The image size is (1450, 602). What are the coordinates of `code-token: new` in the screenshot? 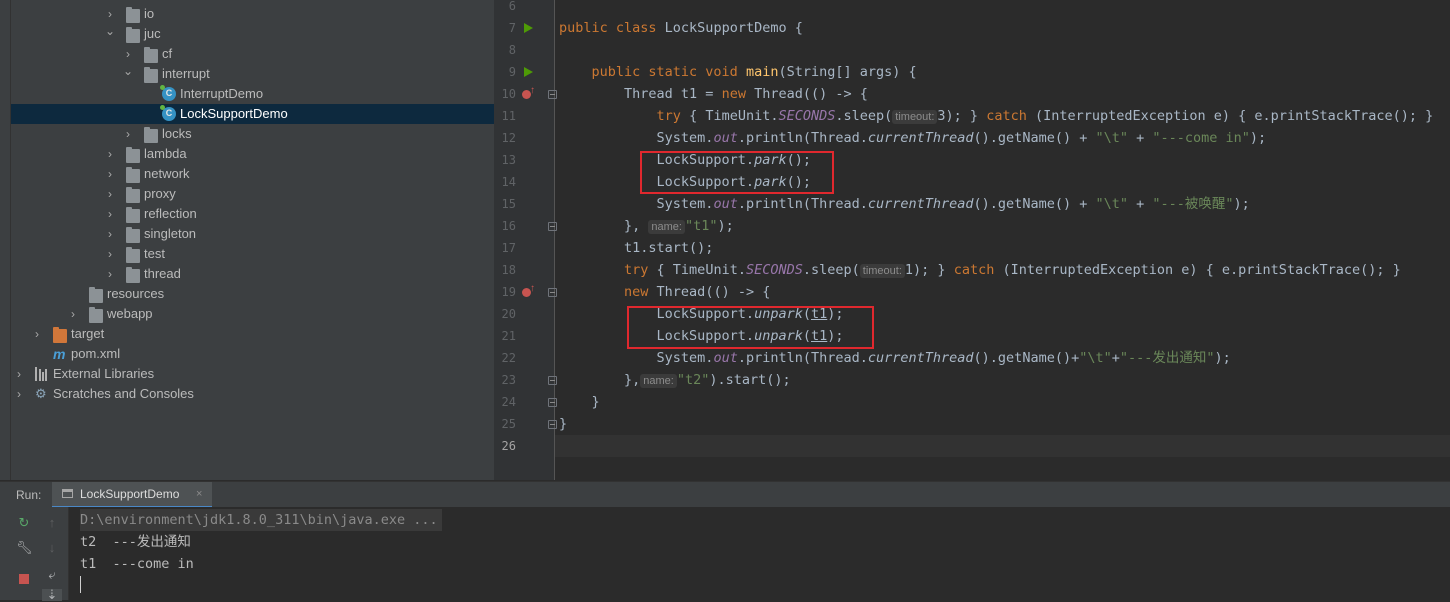 It's located at (640, 292).